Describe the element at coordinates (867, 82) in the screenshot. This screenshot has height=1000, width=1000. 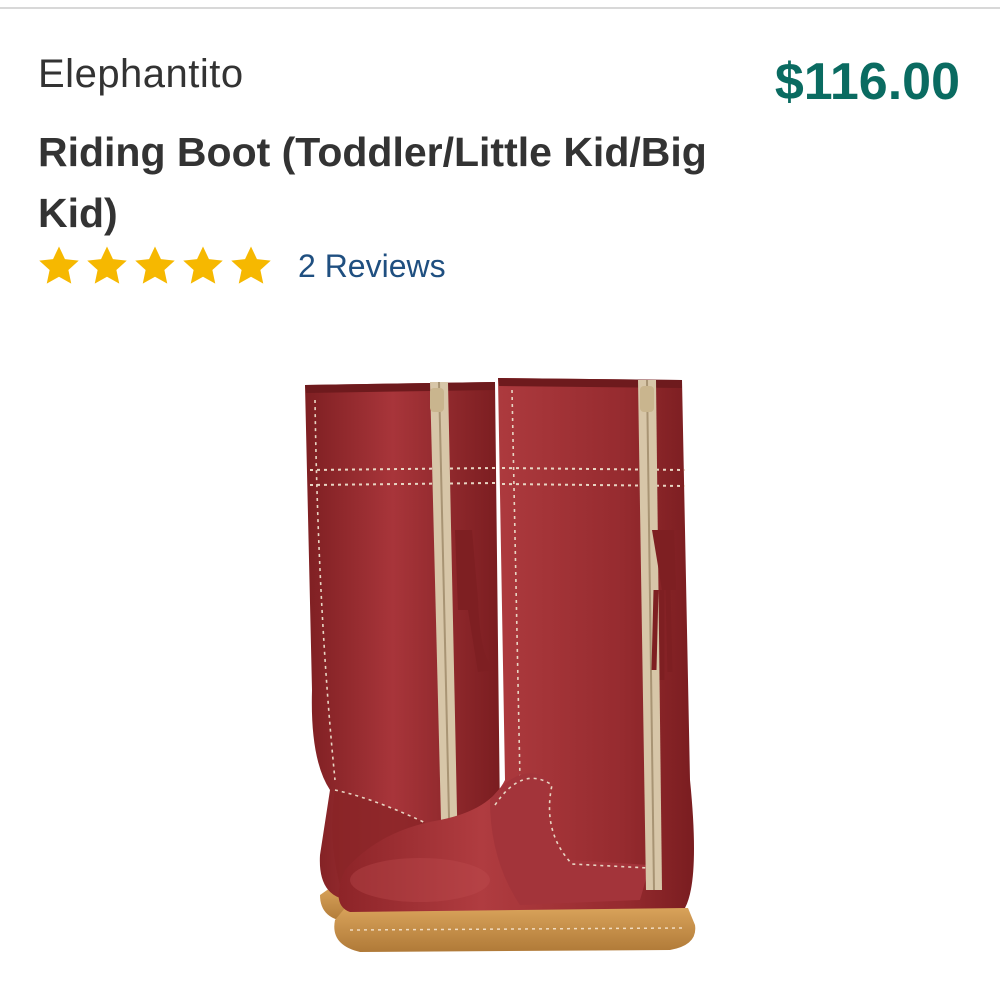
I see `product-price: $116.00` at that location.